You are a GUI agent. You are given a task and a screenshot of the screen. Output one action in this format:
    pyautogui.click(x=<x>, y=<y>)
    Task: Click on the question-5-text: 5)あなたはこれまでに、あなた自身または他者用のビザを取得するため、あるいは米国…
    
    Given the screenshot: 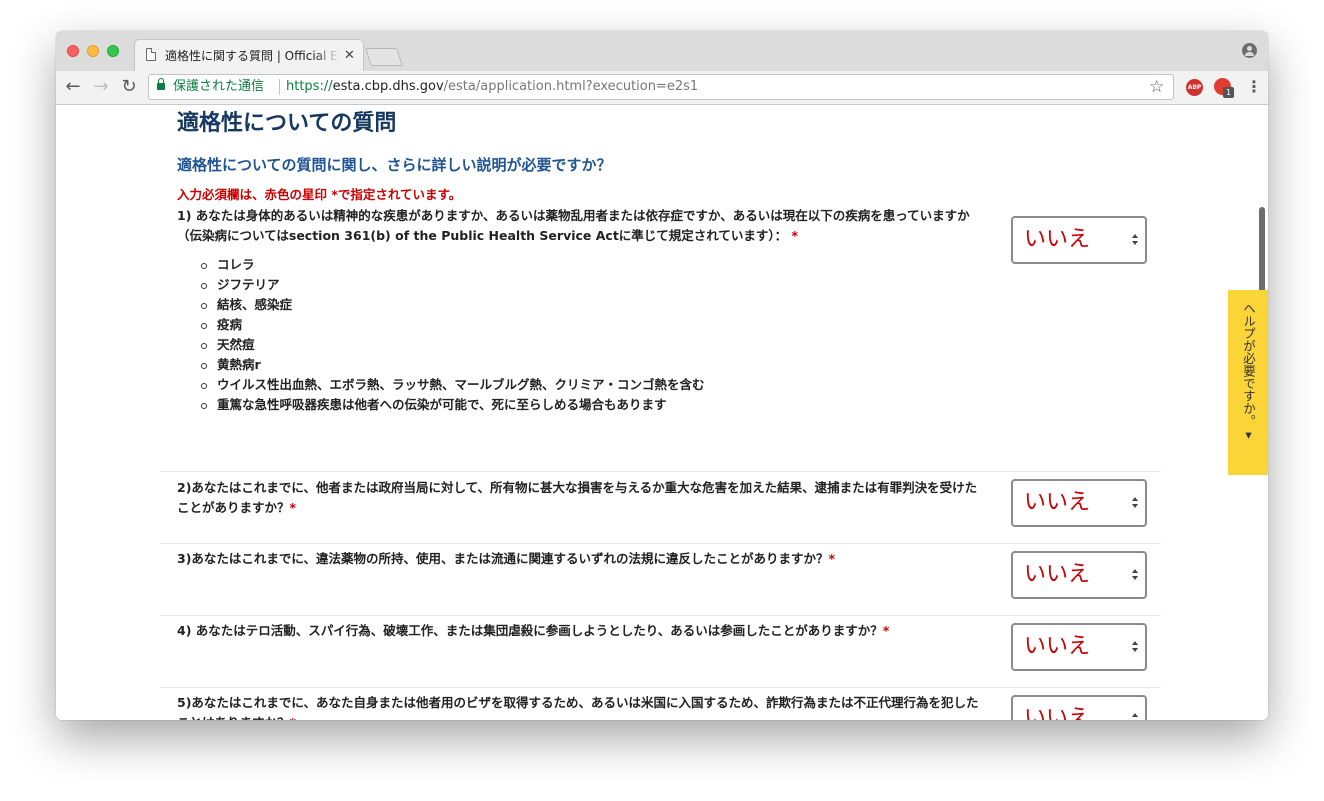 What is the action you would take?
    pyautogui.click(x=578, y=707)
    